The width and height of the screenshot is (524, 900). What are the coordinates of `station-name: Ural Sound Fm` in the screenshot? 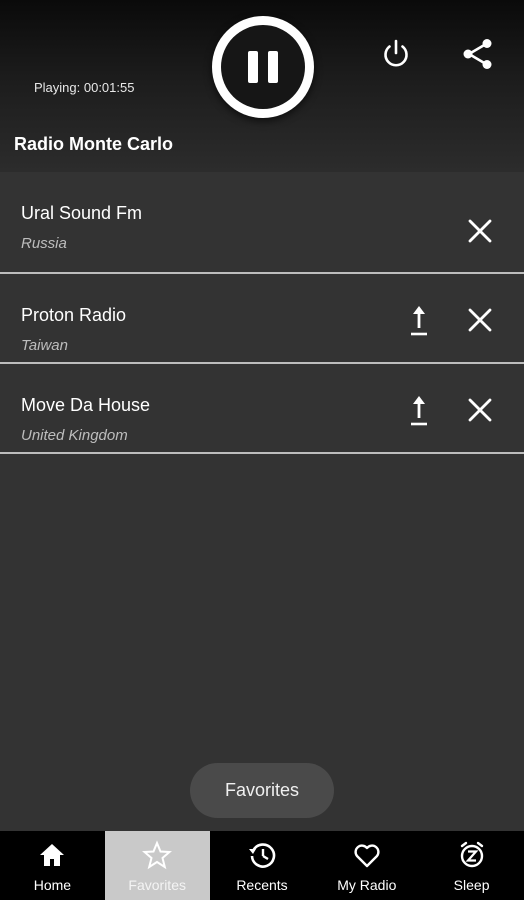 It's located at (82, 213).